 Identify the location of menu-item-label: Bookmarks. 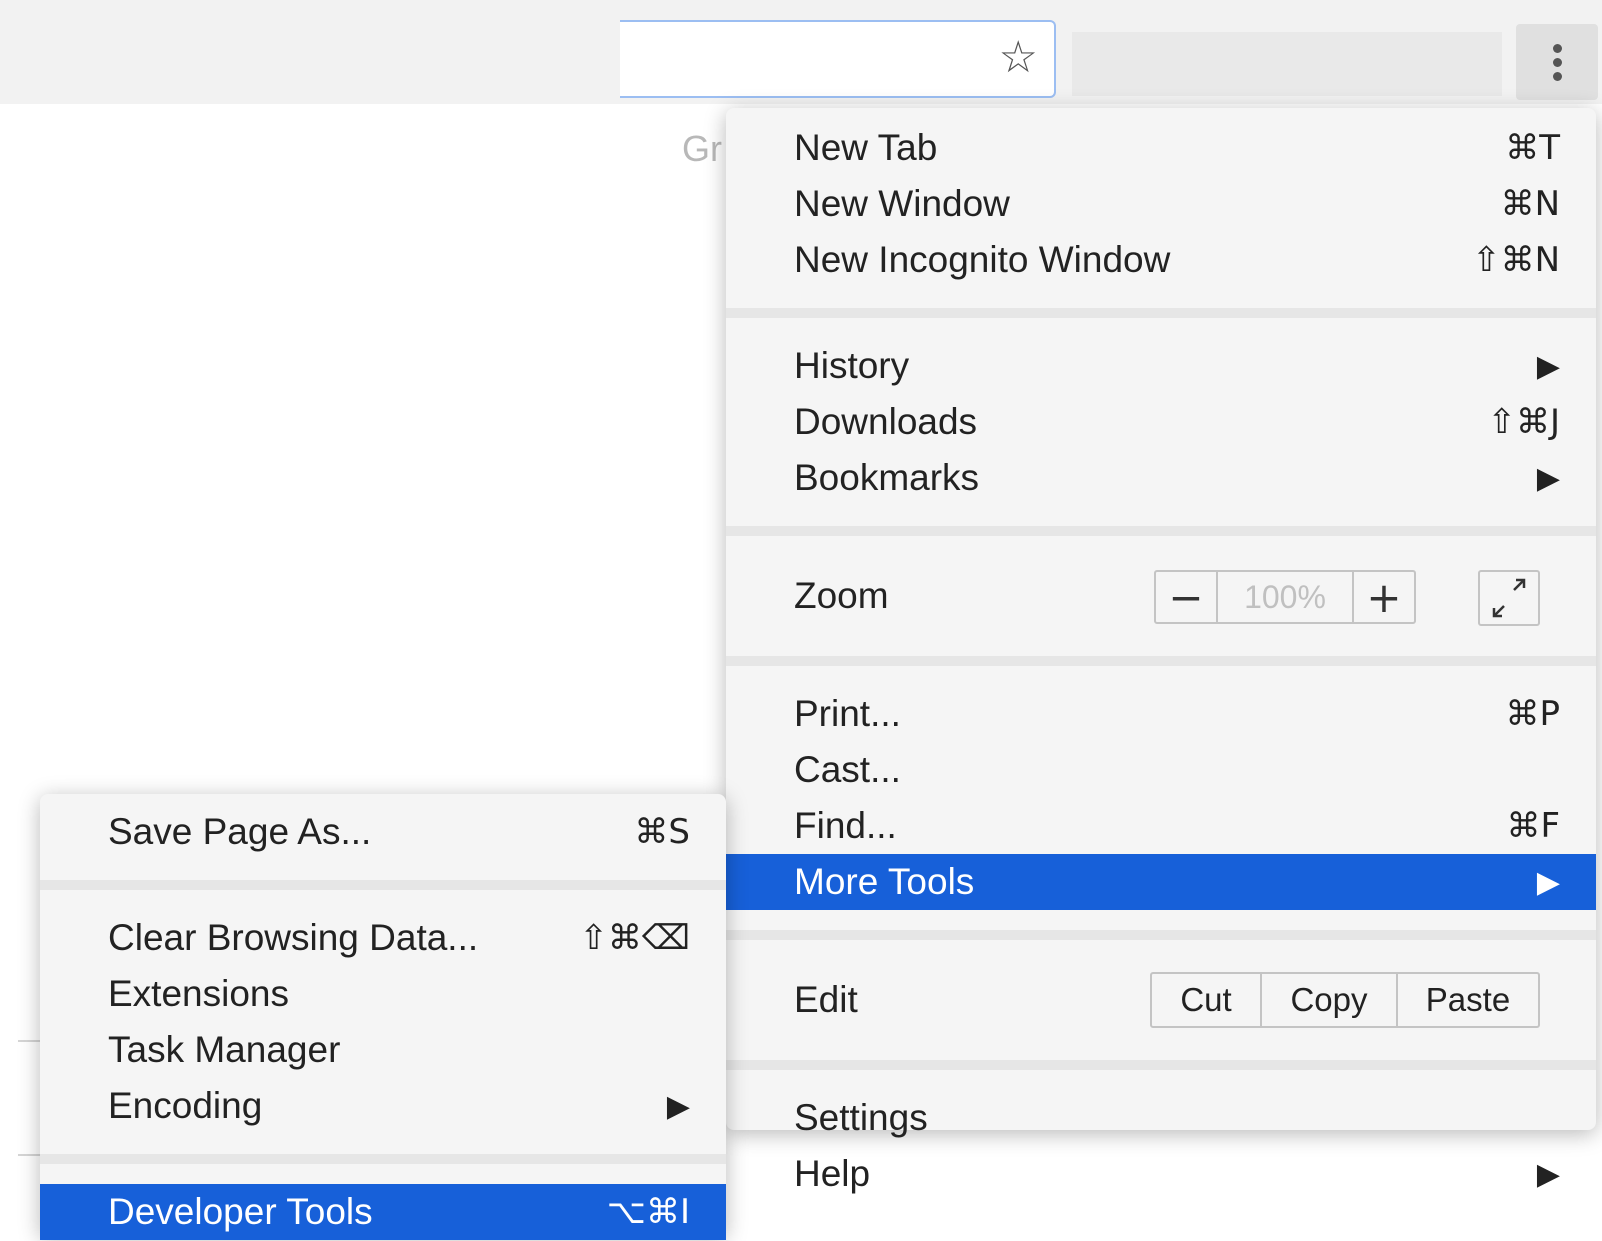
(887, 477).